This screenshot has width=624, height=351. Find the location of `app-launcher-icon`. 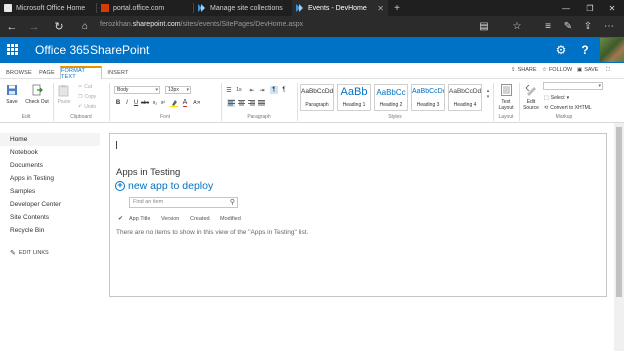

app-launcher-icon is located at coordinates (12, 49).